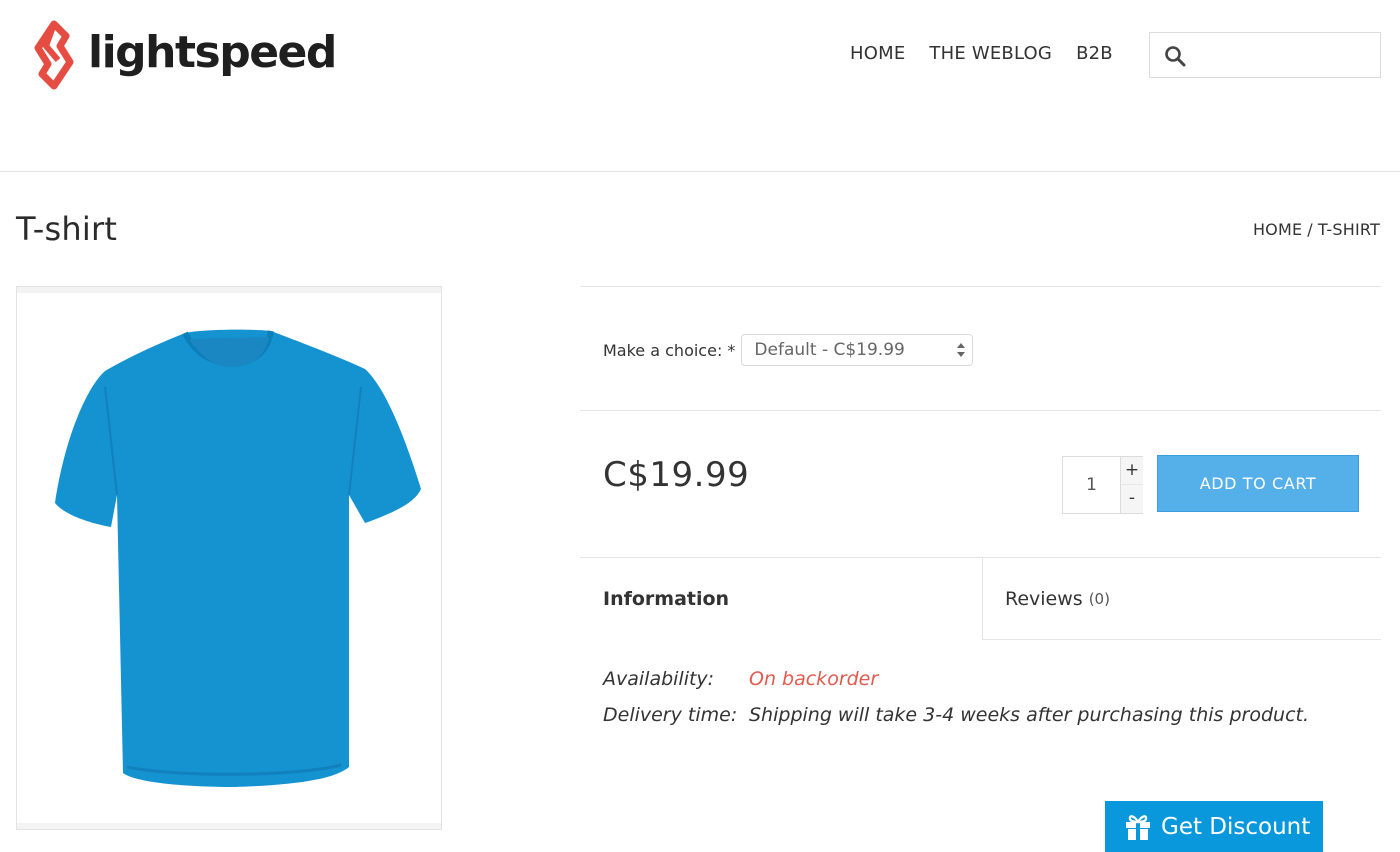 The width and height of the screenshot is (1400, 852). I want to click on nav-b2b: B2B, so click(1094, 54).